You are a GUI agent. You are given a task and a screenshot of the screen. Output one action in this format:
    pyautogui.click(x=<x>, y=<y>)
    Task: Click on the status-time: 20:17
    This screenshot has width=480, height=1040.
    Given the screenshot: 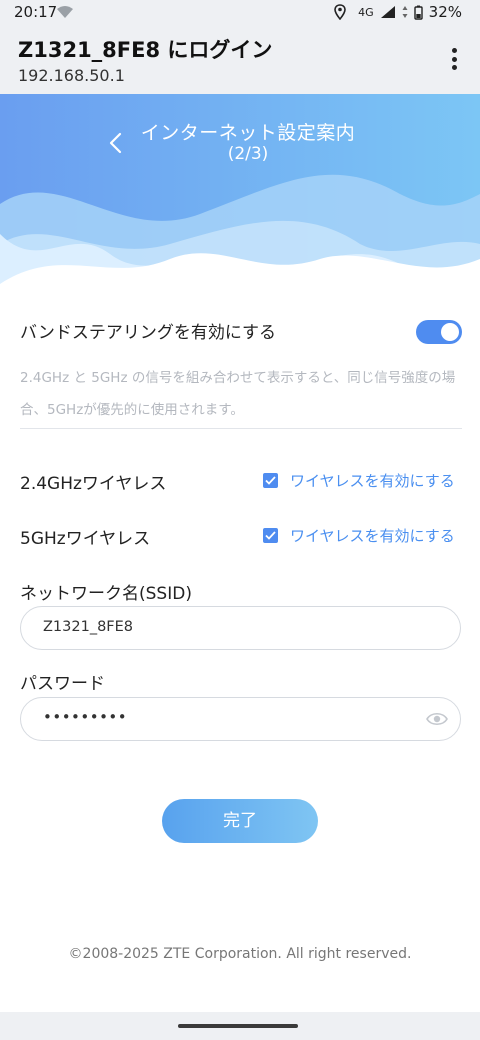 What is the action you would take?
    pyautogui.click(x=36, y=12)
    